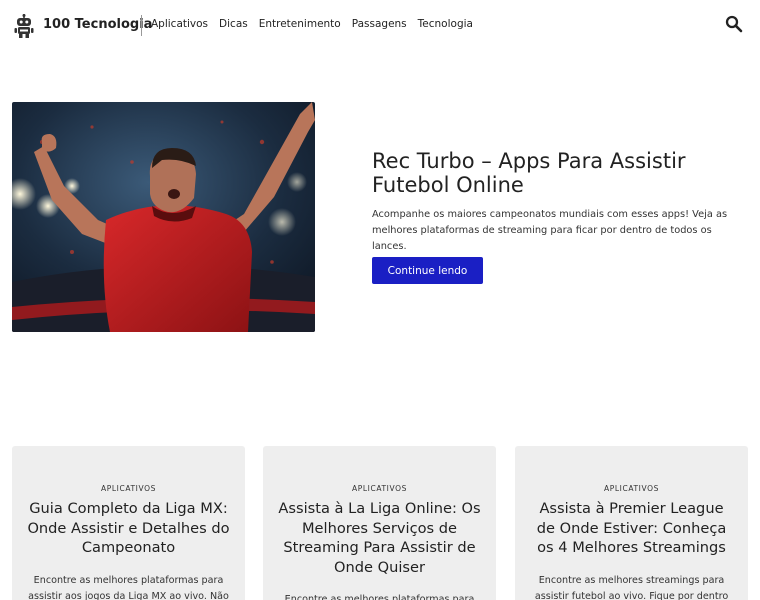 The width and height of the screenshot is (760, 600). What do you see at coordinates (445, 24) in the screenshot?
I see `nav-item-tecnologia: Tecnologia` at bounding box center [445, 24].